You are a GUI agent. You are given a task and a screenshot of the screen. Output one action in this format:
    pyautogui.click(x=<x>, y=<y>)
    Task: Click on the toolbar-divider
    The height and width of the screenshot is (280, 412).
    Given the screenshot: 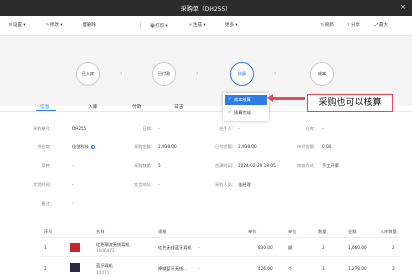 What is the action you would take?
    pyautogui.click(x=140, y=25)
    